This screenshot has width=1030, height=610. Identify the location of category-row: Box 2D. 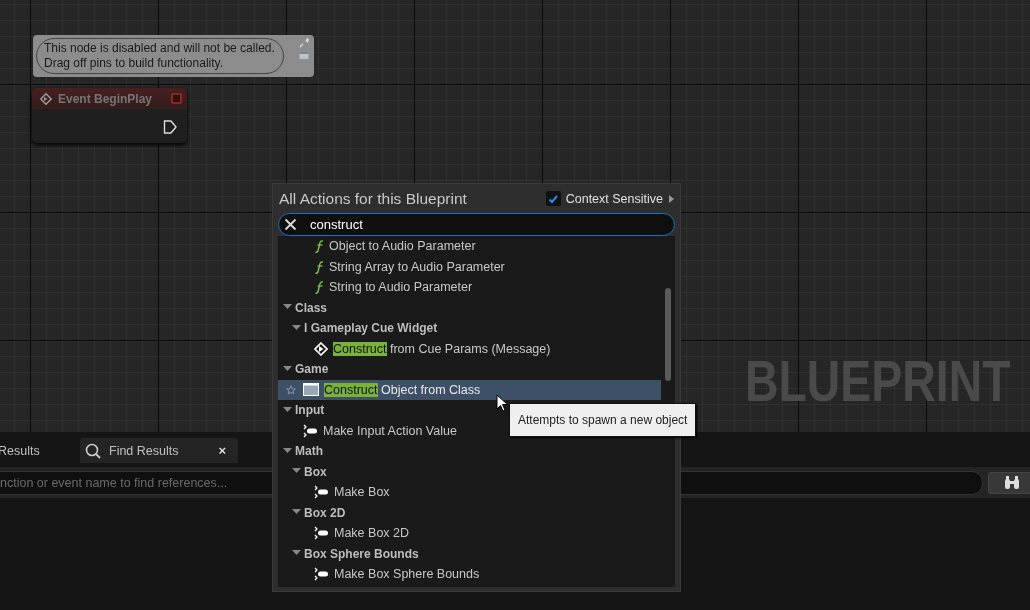
(469, 512).